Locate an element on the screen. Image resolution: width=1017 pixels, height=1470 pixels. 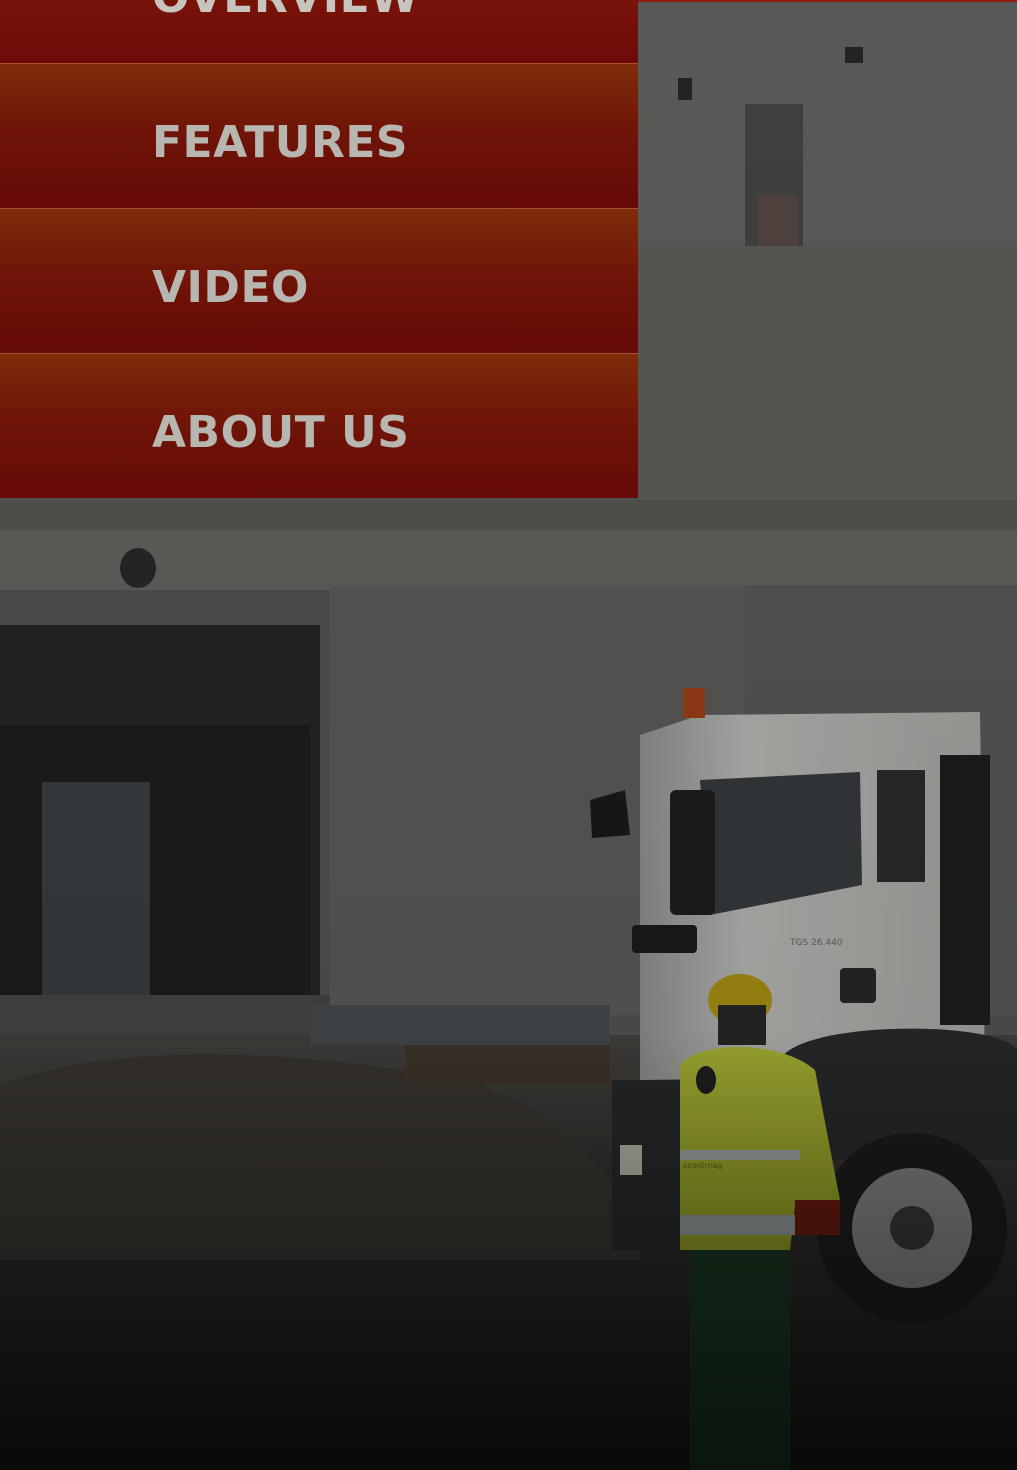
menu-item-about-us: ABOUT US is located at coordinates (319, 425).